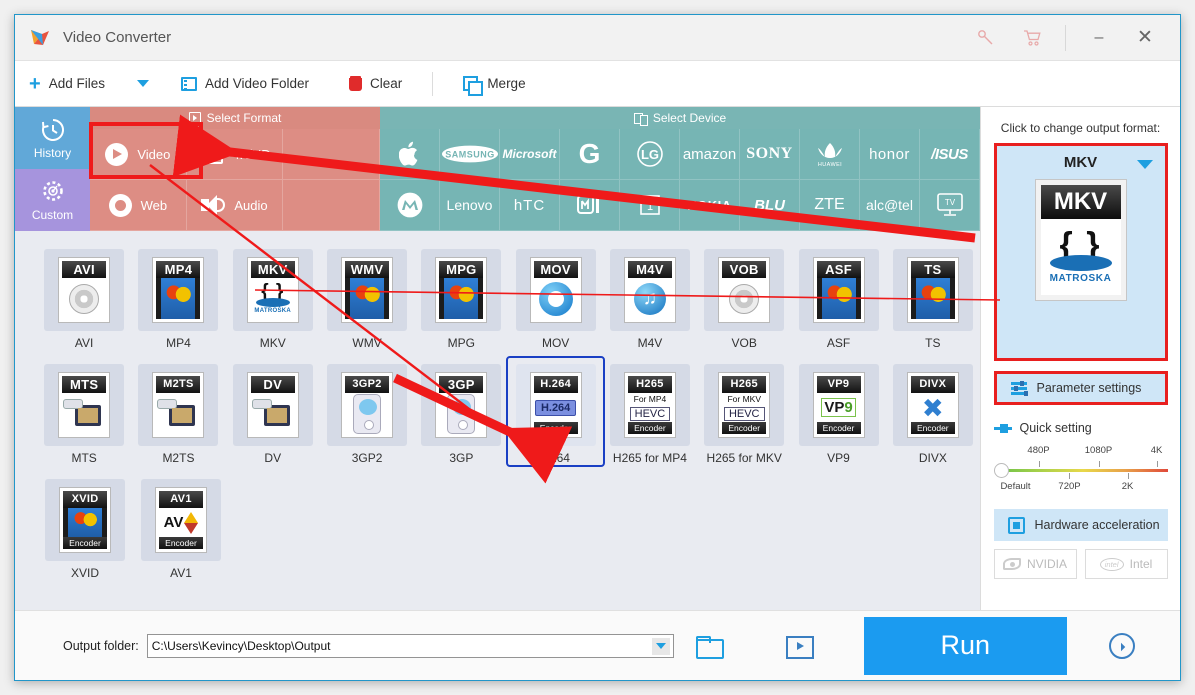 The image size is (1195, 695). I want to click on format-tile-xvid: XVID Encoder XVID, so click(85, 526).